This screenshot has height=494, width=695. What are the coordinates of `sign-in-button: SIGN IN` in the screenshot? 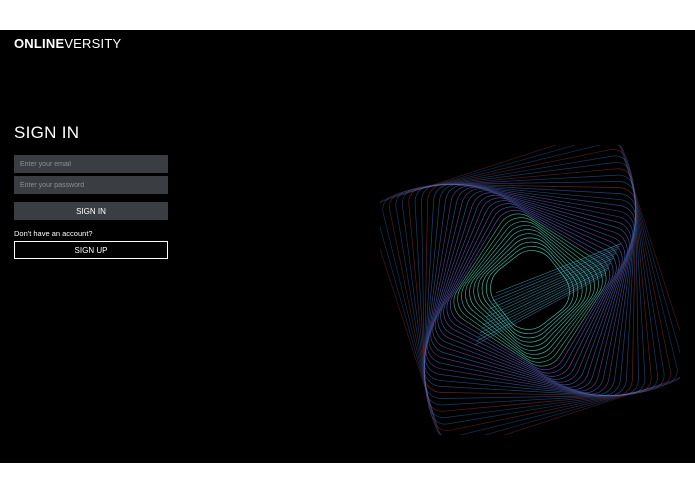 It's located at (91, 211).